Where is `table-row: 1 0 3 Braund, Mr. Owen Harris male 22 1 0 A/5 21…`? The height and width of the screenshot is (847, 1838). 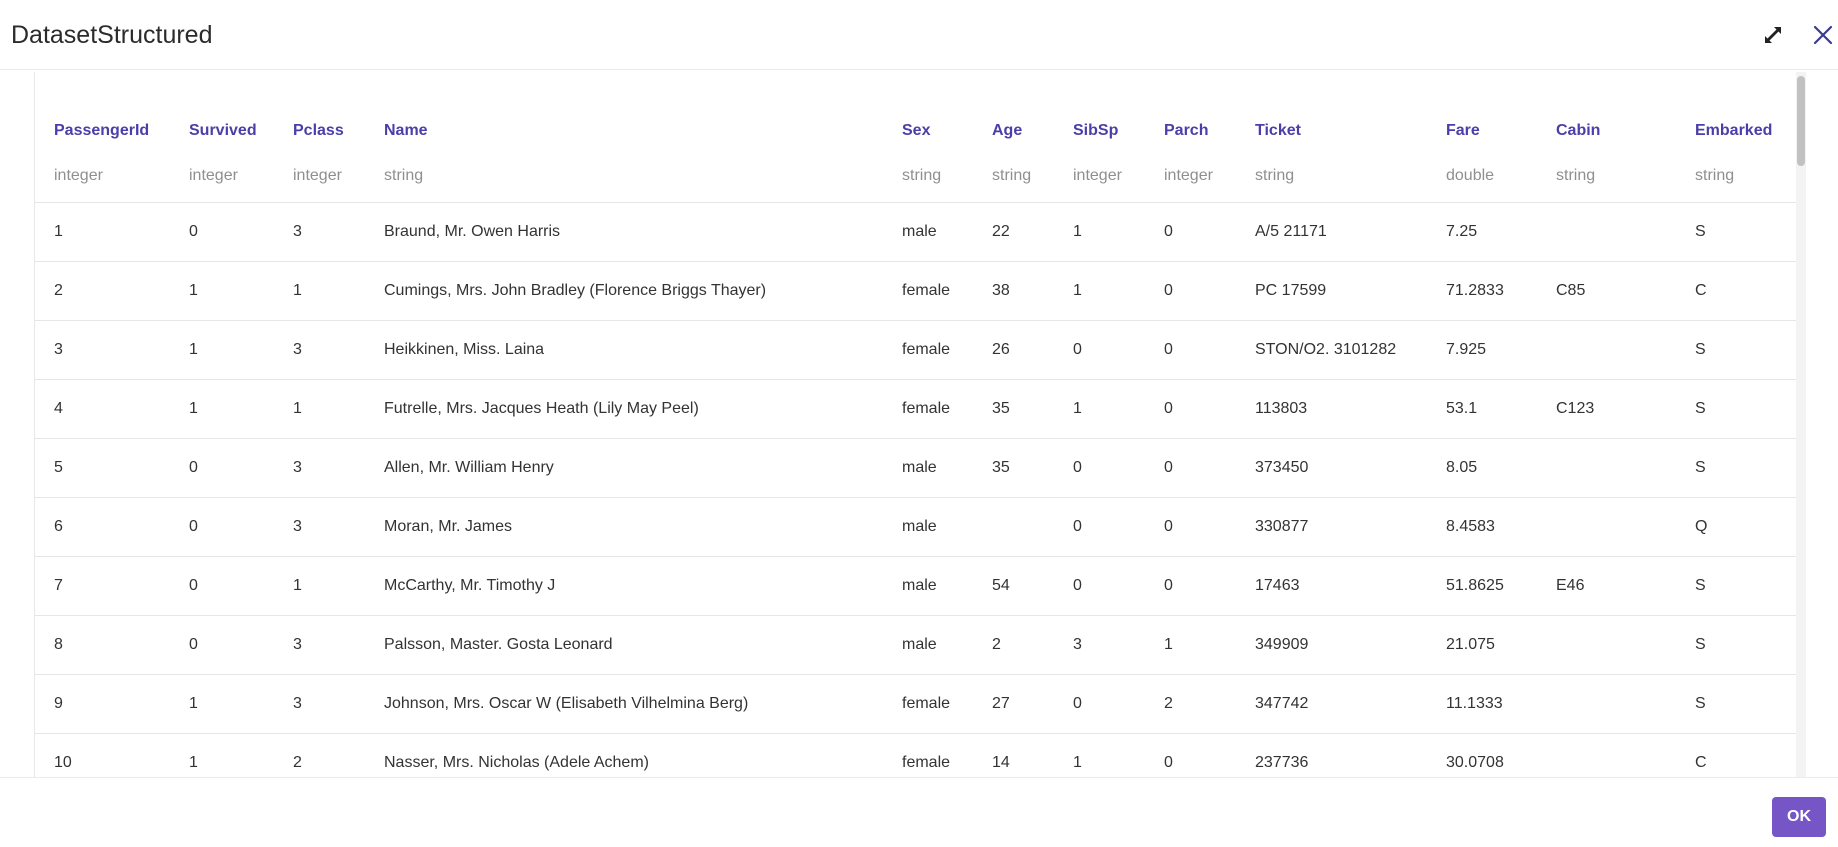 table-row: 1 0 3 Braund, Mr. Owen Harris male 22 1 0 A/5 21… is located at coordinates (916, 232).